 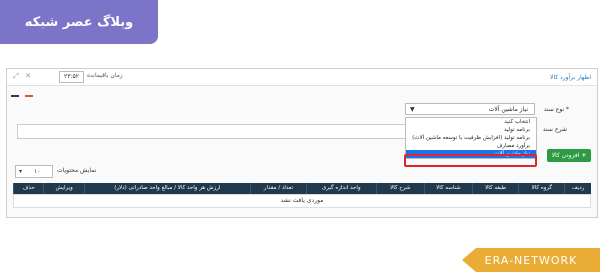 What do you see at coordinates (447, 188) in the screenshot?
I see `column-header: شناسه کالا` at bounding box center [447, 188].